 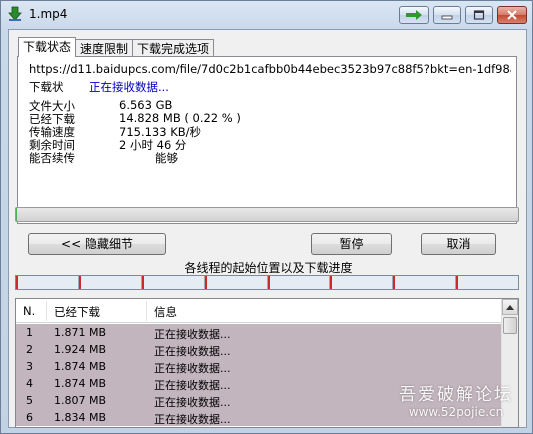 I want to click on row-number: 4, so click(x=29, y=383).